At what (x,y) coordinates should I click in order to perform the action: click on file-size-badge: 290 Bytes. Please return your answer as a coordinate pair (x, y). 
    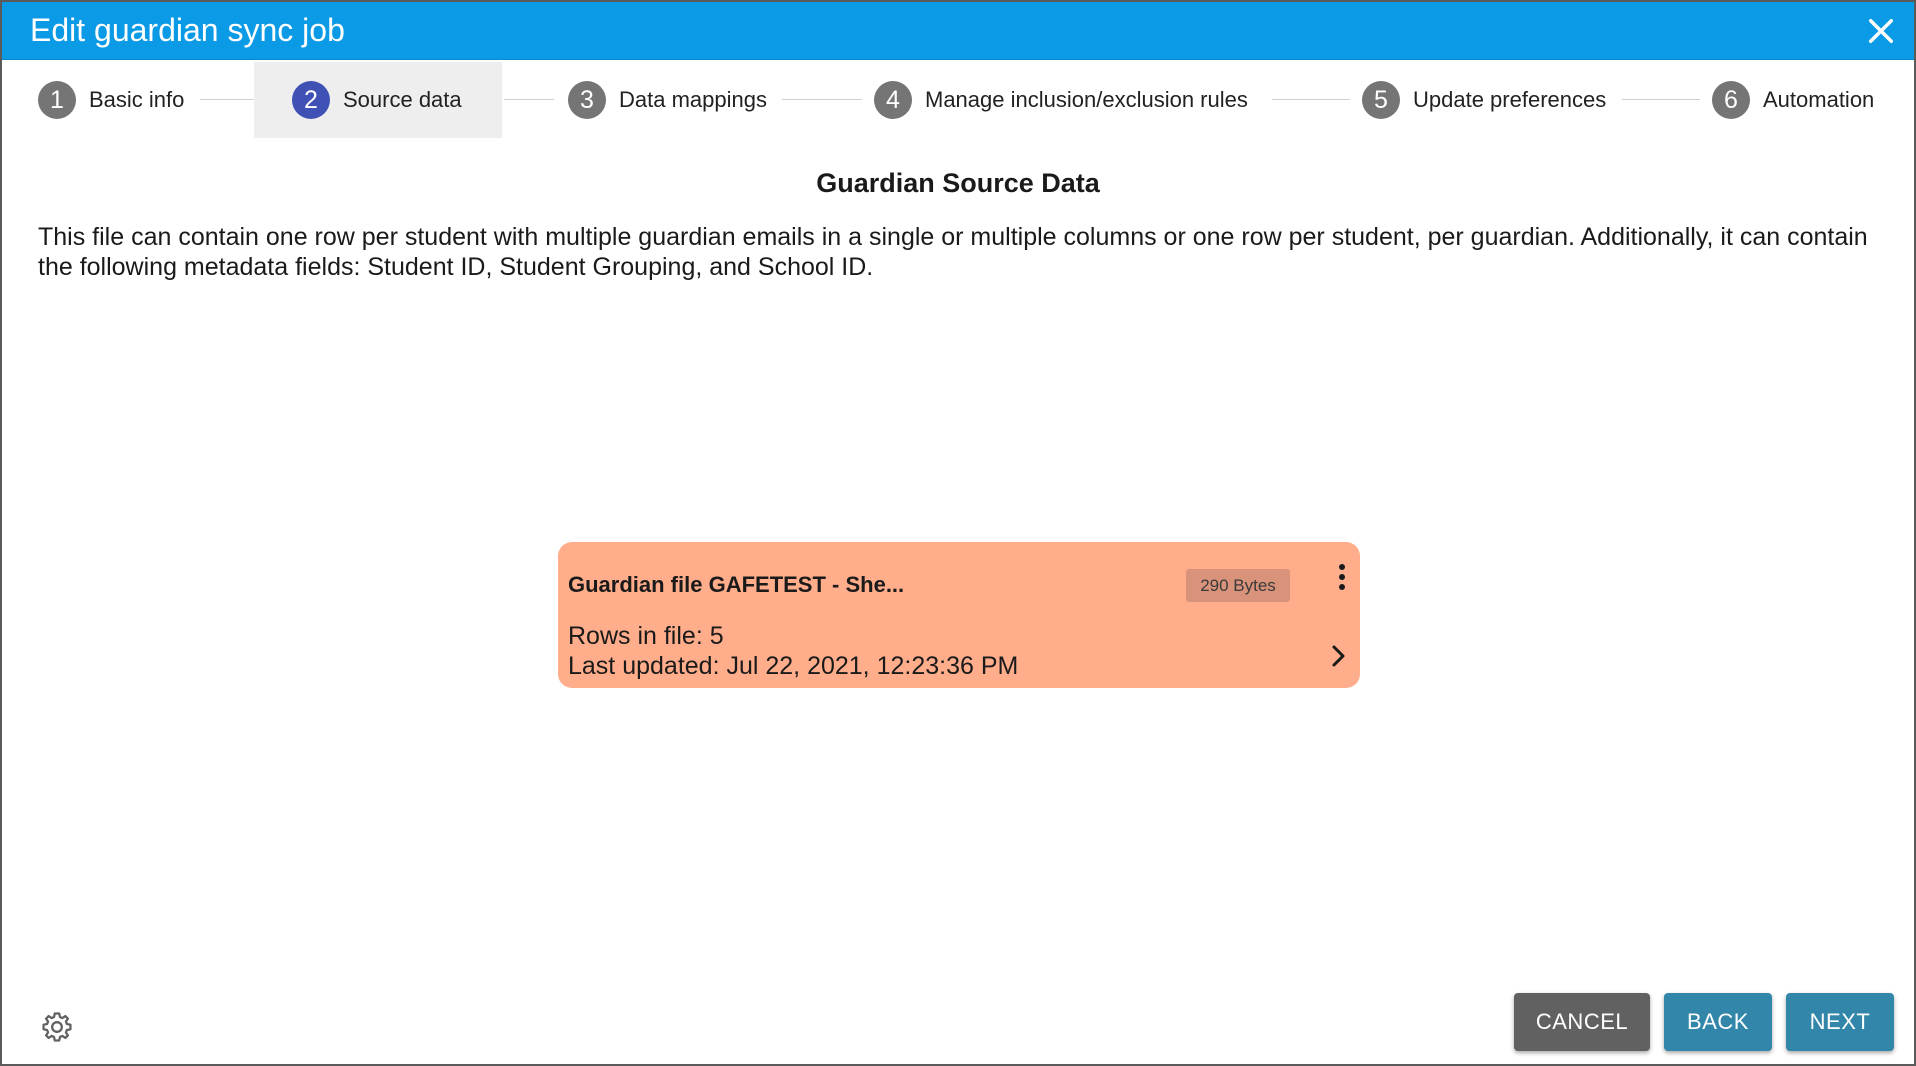
    Looking at the image, I should click on (1238, 585).